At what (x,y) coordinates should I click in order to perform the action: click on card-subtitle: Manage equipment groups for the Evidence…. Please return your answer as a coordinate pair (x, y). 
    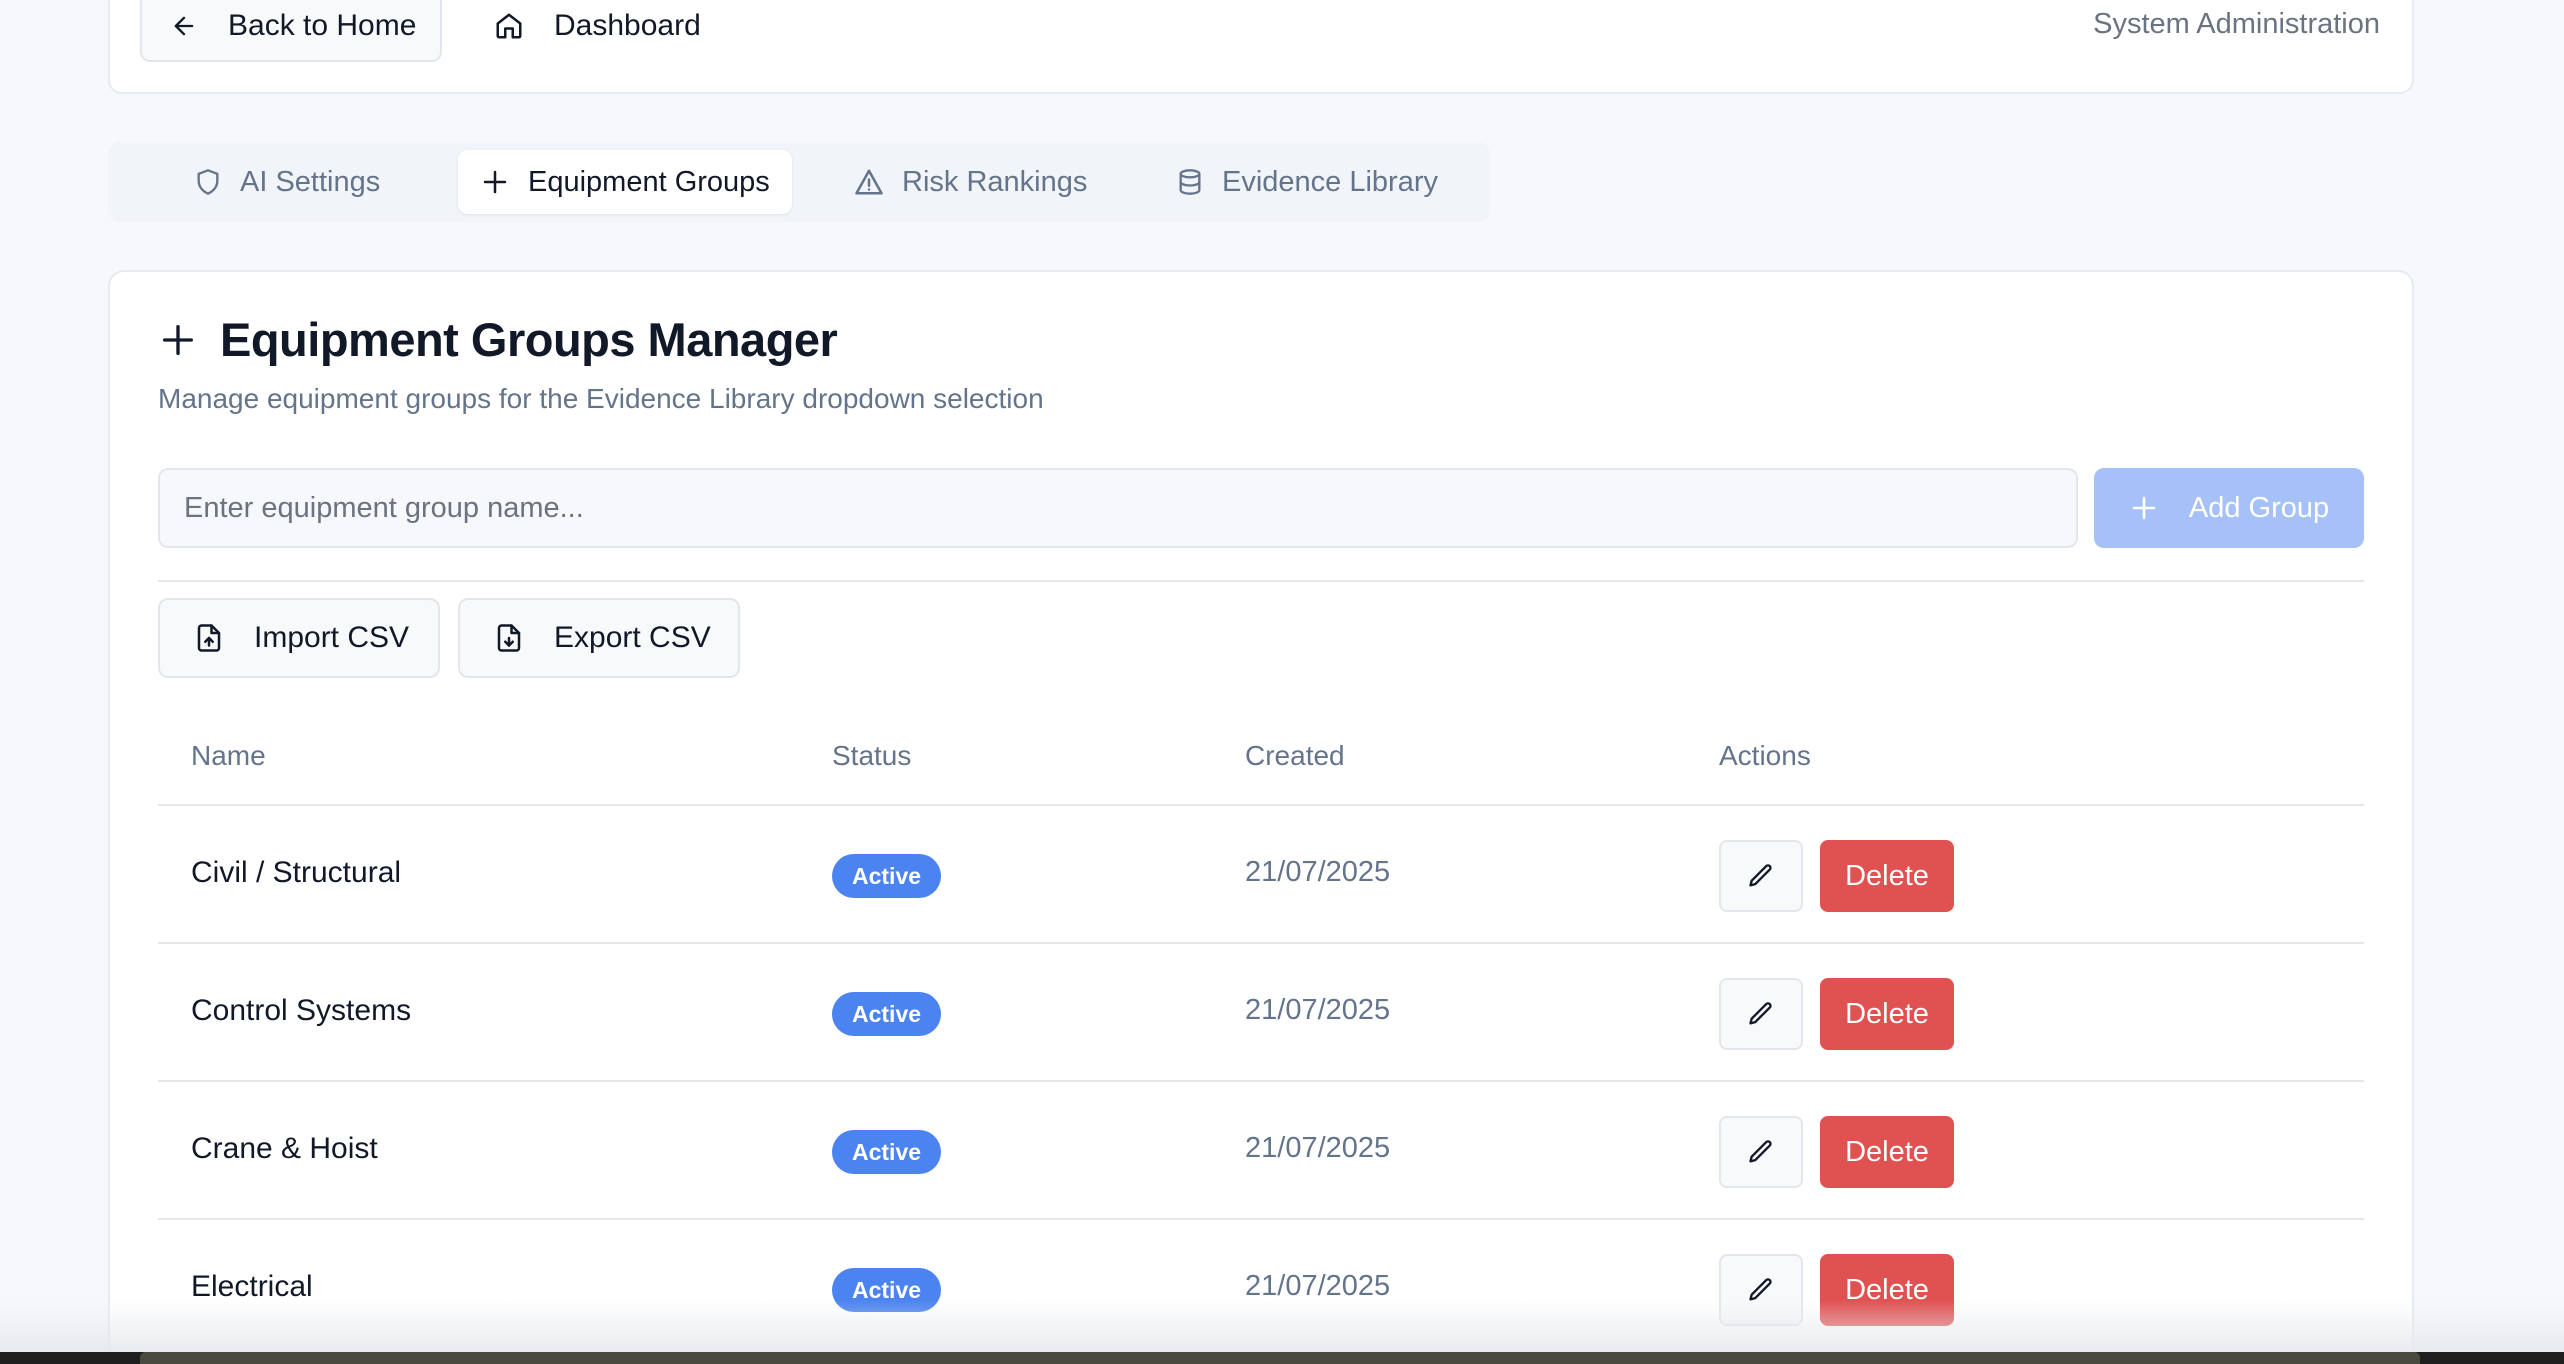
    Looking at the image, I should click on (601, 398).